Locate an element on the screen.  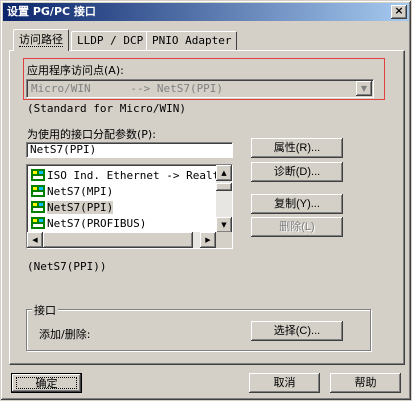
cancel-button: 取消 is located at coordinates (284, 383).